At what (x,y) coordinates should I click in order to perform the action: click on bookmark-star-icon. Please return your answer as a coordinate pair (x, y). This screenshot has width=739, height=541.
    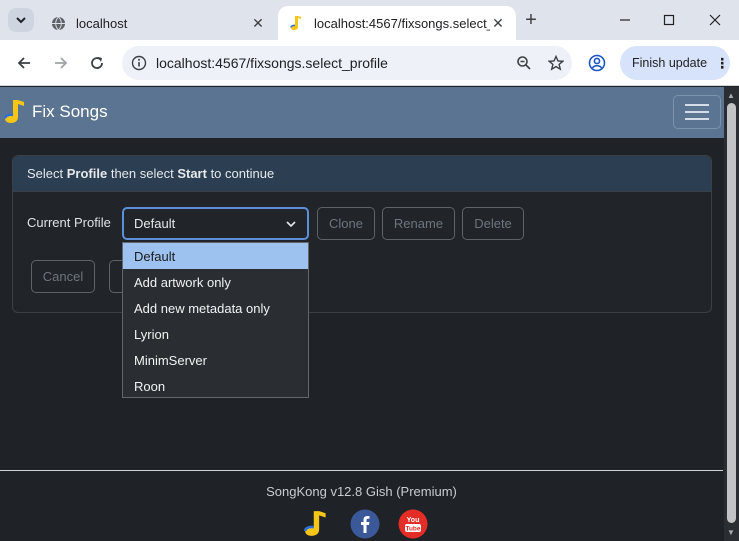
    Looking at the image, I should click on (556, 63).